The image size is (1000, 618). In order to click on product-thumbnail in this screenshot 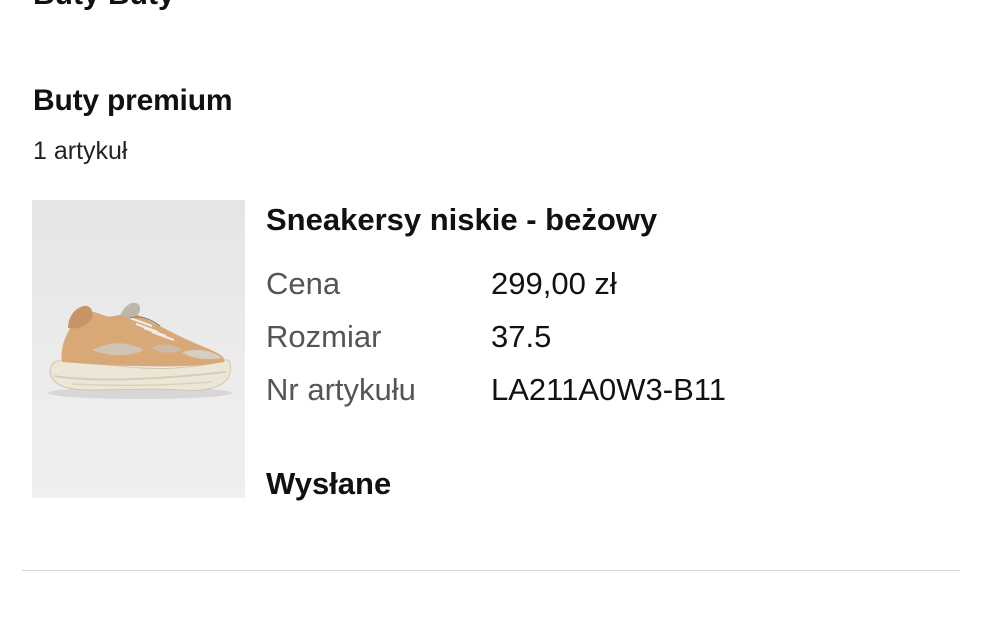, I will do `click(138, 349)`.